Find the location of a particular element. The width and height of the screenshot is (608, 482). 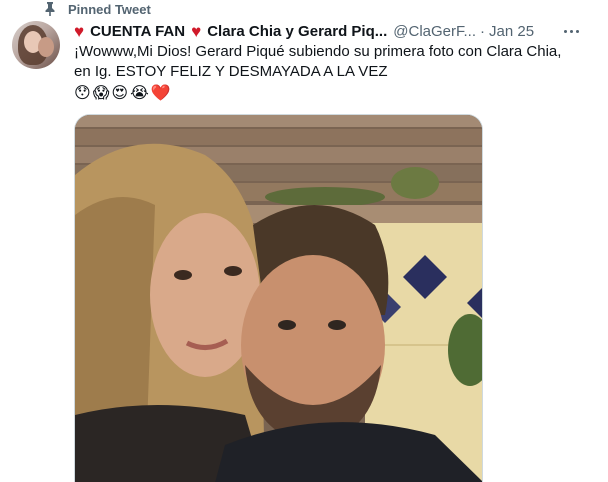

pinned-indicator: Pinned Tweet is located at coordinates (97, 9).